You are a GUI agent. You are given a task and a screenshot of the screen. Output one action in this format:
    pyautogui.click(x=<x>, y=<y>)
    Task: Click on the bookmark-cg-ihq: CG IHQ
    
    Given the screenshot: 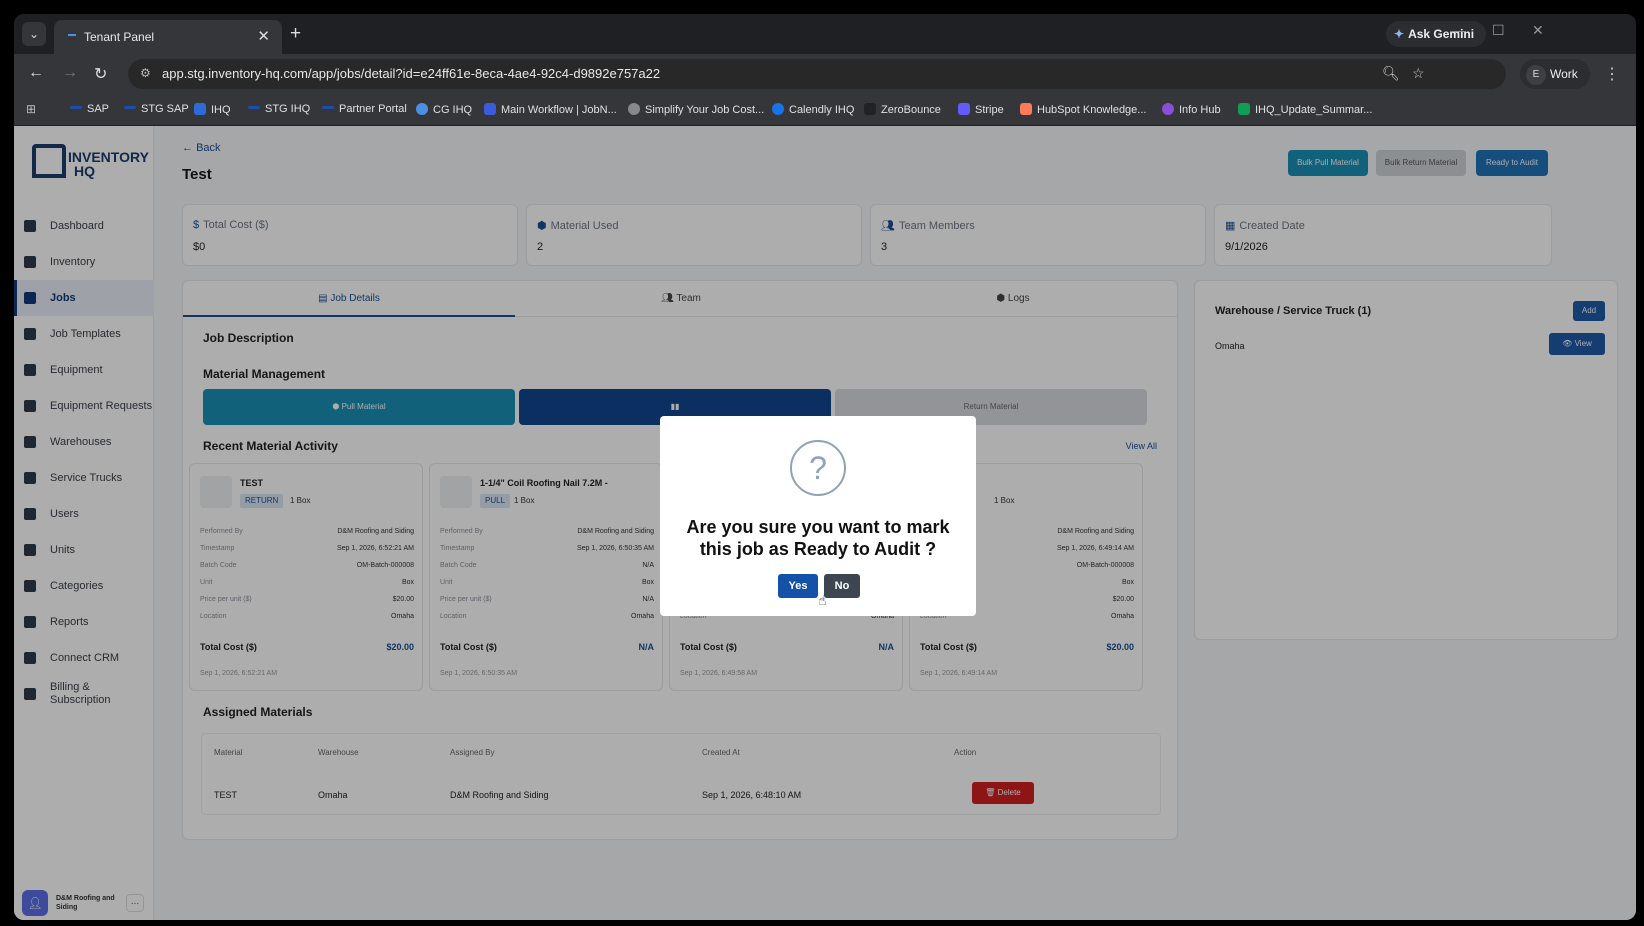 What is the action you would take?
    pyautogui.click(x=444, y=109)
    